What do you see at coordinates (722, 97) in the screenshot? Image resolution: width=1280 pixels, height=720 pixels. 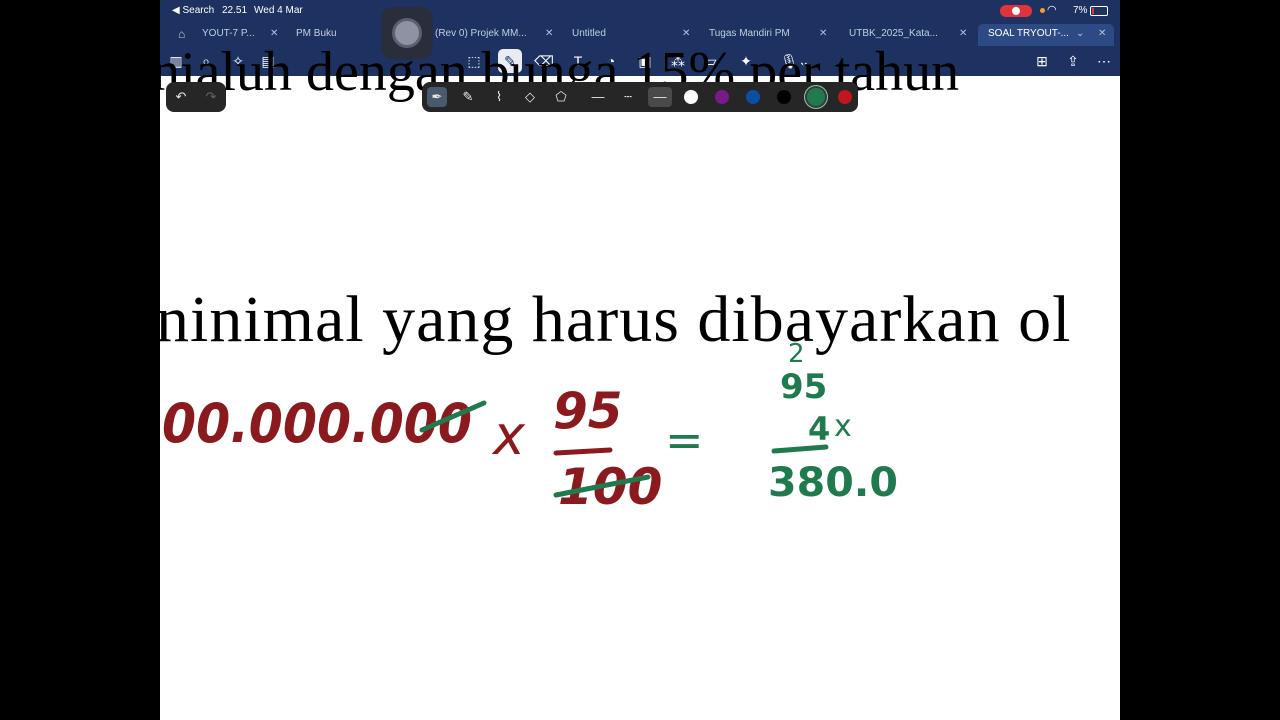 I see `color-swatch-purple` at bounding box center [722, 97].